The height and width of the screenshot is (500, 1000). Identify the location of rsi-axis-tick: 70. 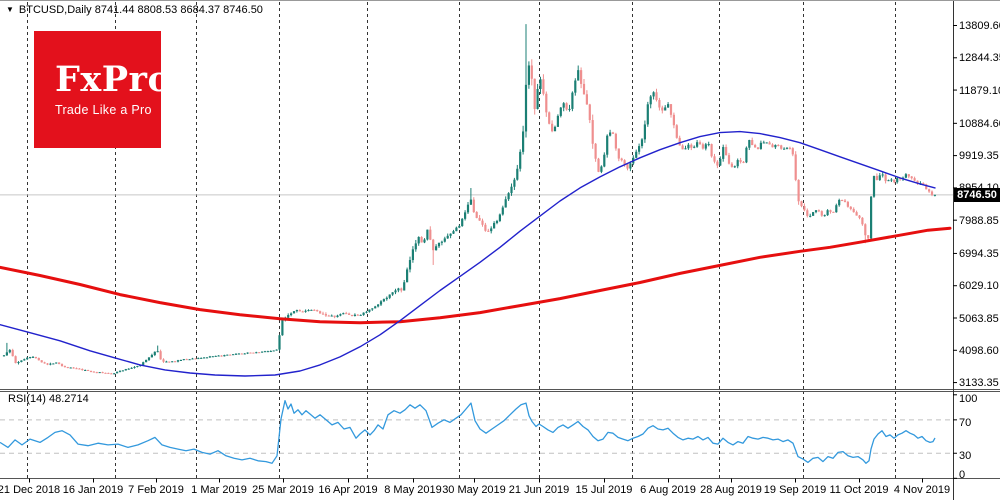
(965, 422).